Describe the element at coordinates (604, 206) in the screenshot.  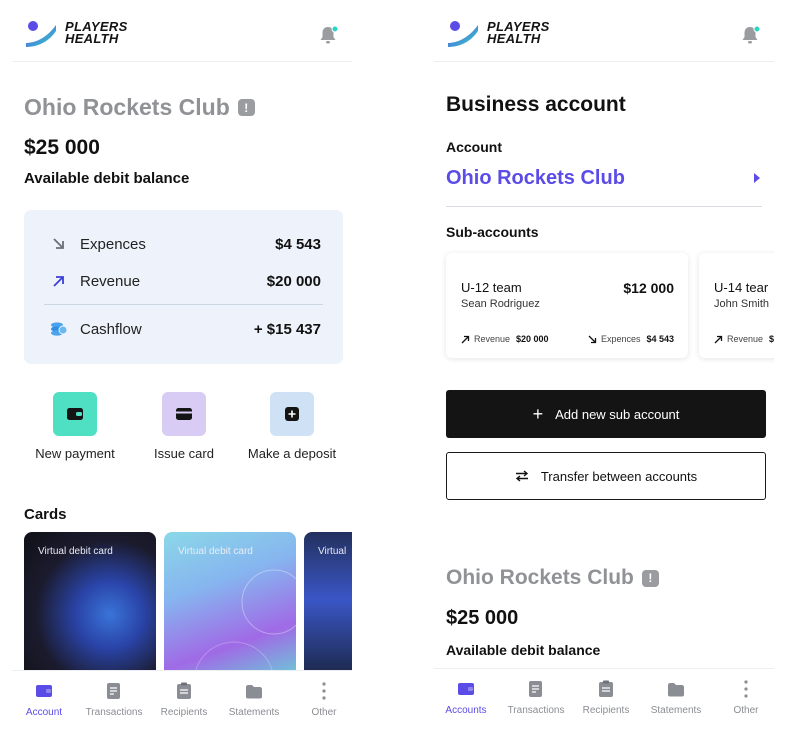
I see `divider` at that location.